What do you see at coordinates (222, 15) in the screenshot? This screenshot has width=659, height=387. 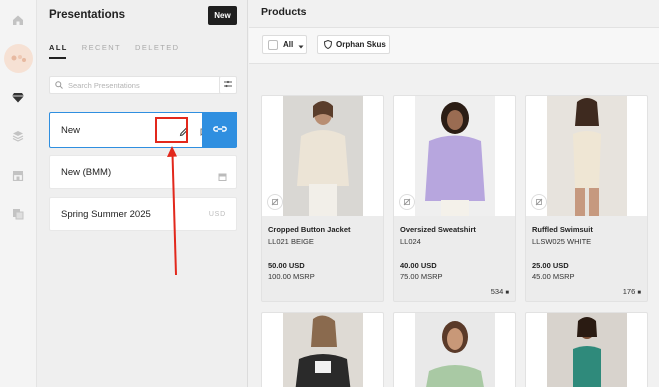 I see `new-presentation-button: New` at bounding box center [222, 15].